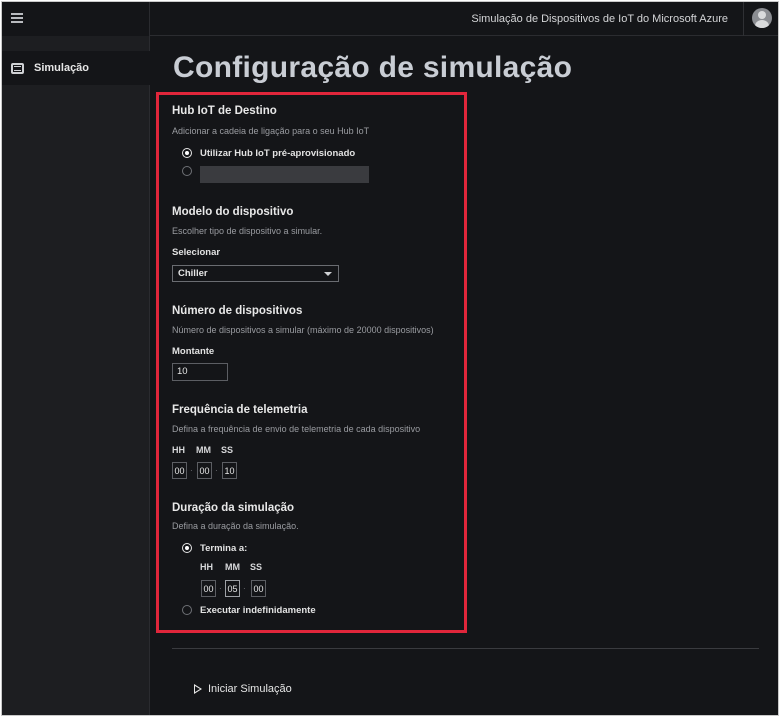  What do you see at coordinates (255, 273) in the screenshot?
I see `device-model-select: Chiller` at bounding box center [255, 273].